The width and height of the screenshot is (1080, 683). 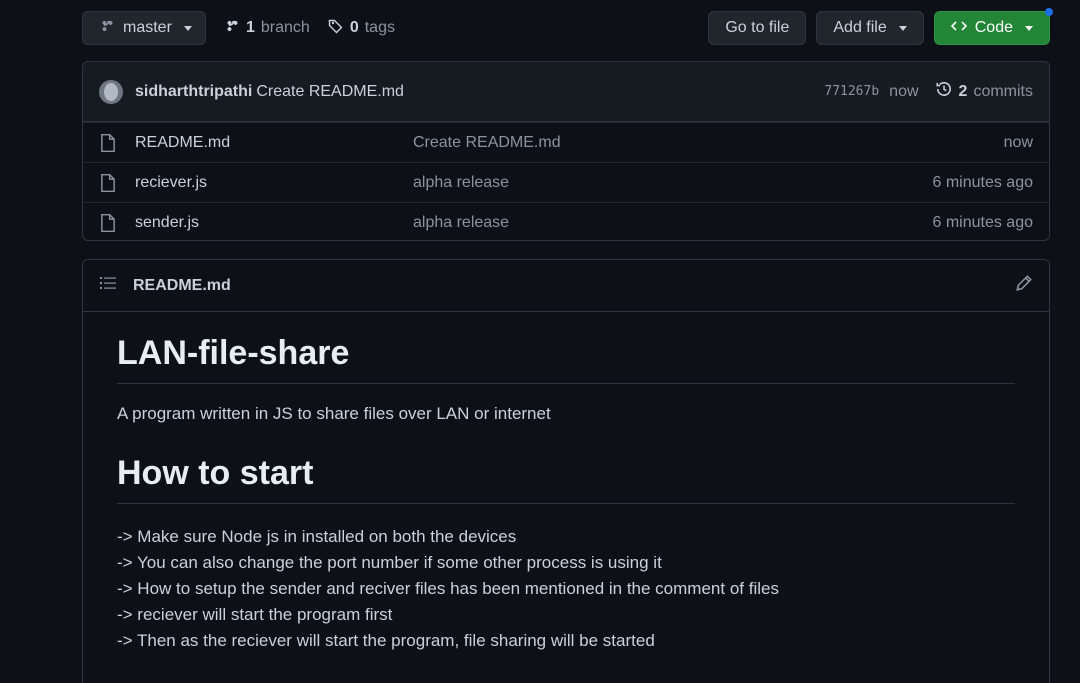 I want to click on branch-selector: master, so click(x=144, y=28).